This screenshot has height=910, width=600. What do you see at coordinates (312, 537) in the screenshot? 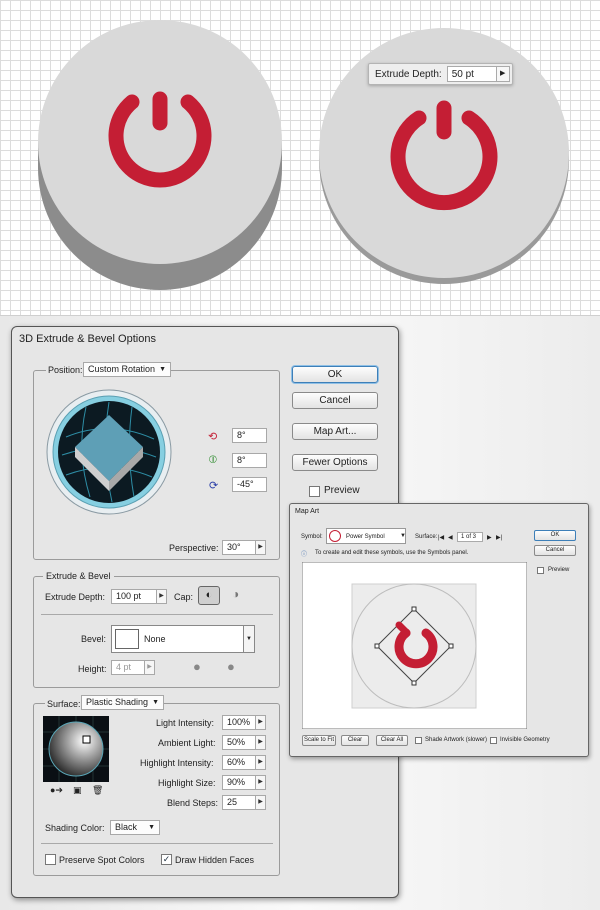
I see `symbol-label: Symbol:` at bounding box center [312, 537].